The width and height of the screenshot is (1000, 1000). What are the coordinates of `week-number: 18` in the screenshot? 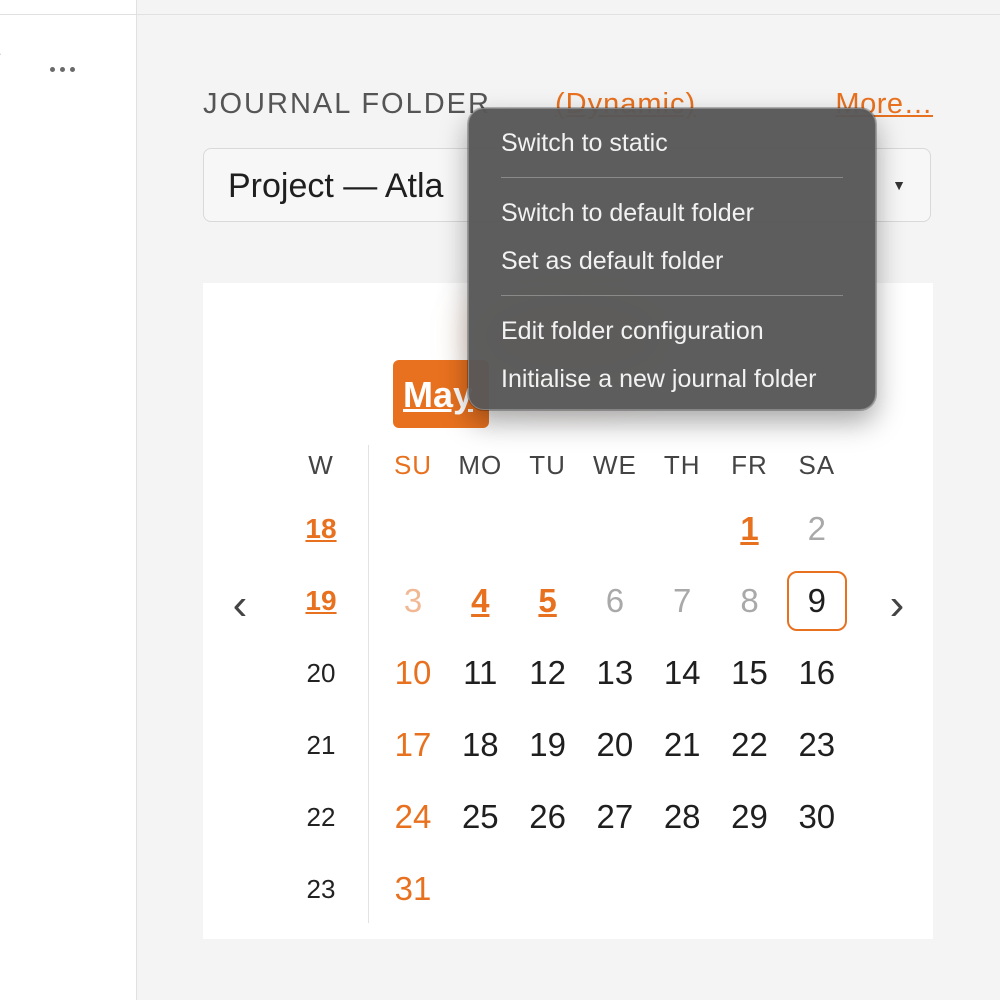 It's located at (321, 529).